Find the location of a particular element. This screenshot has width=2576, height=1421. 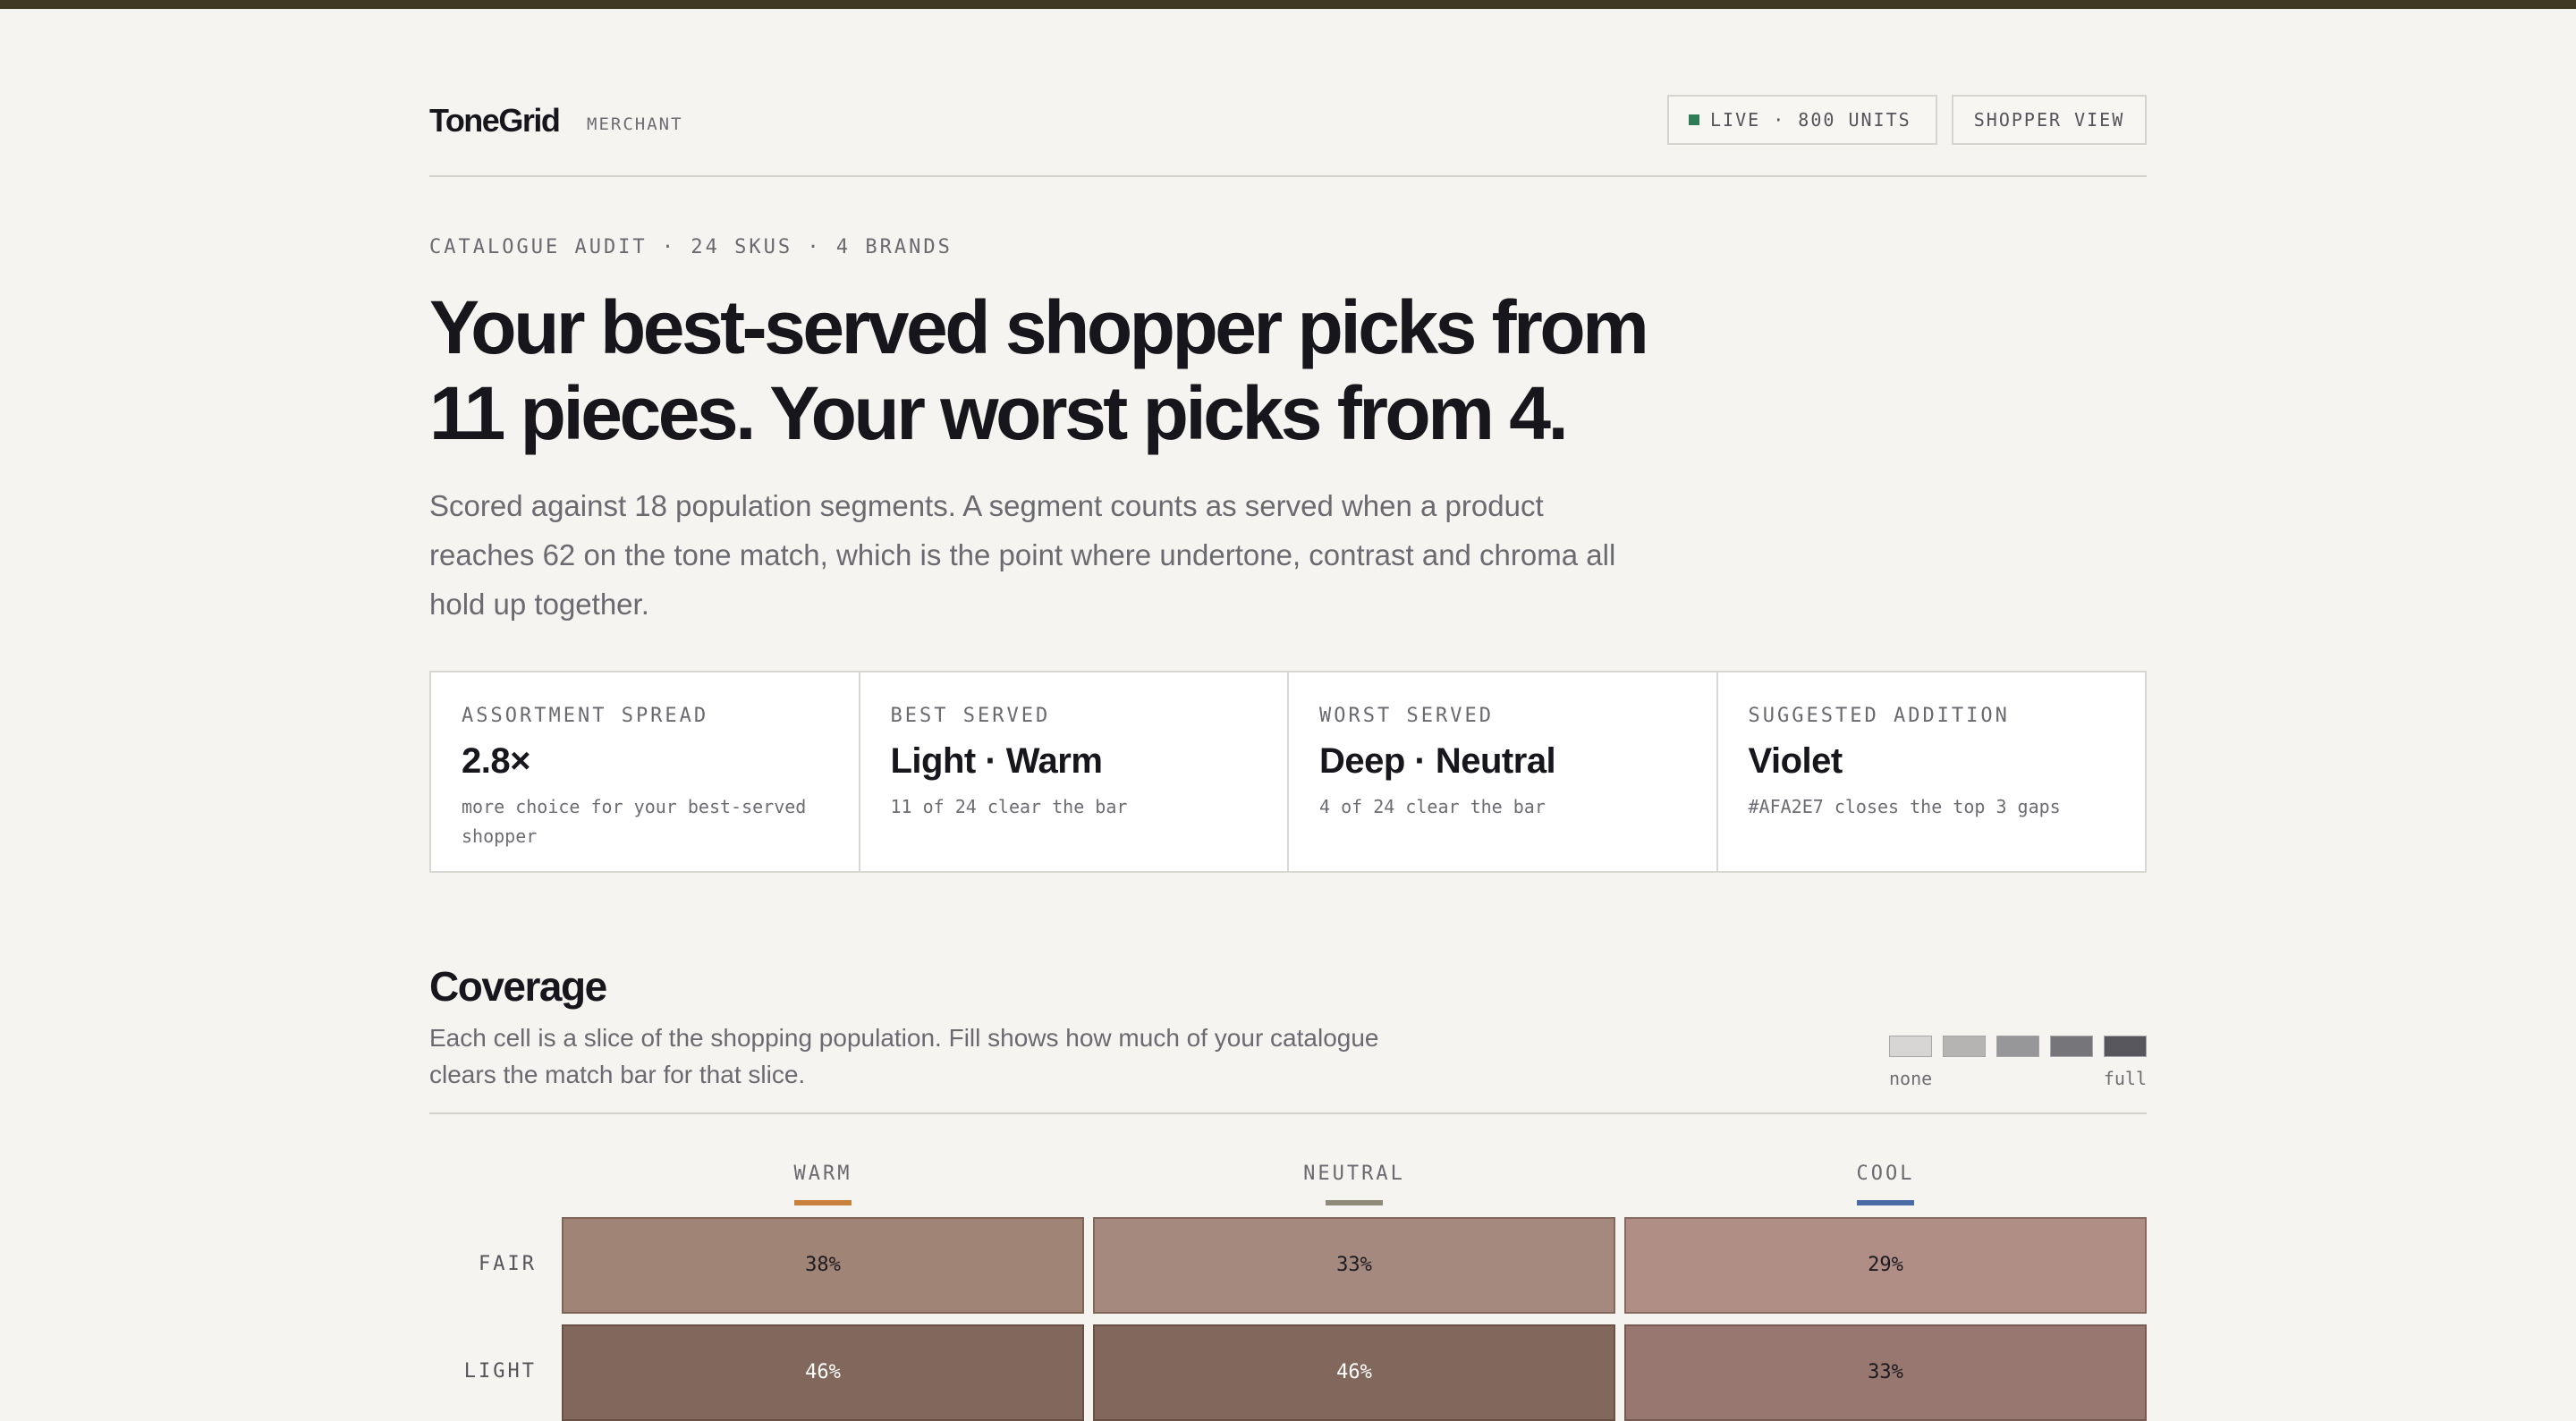

stat-subtext: 4 of 24 clear the bar is located at coordinates (1432, 806).